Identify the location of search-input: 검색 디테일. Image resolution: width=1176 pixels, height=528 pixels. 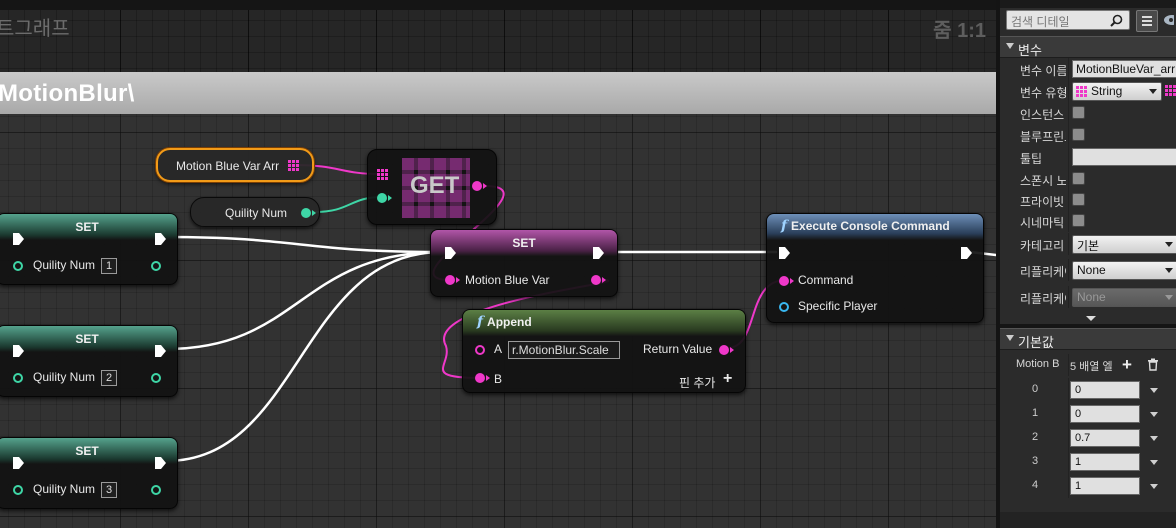
(1068, 20).